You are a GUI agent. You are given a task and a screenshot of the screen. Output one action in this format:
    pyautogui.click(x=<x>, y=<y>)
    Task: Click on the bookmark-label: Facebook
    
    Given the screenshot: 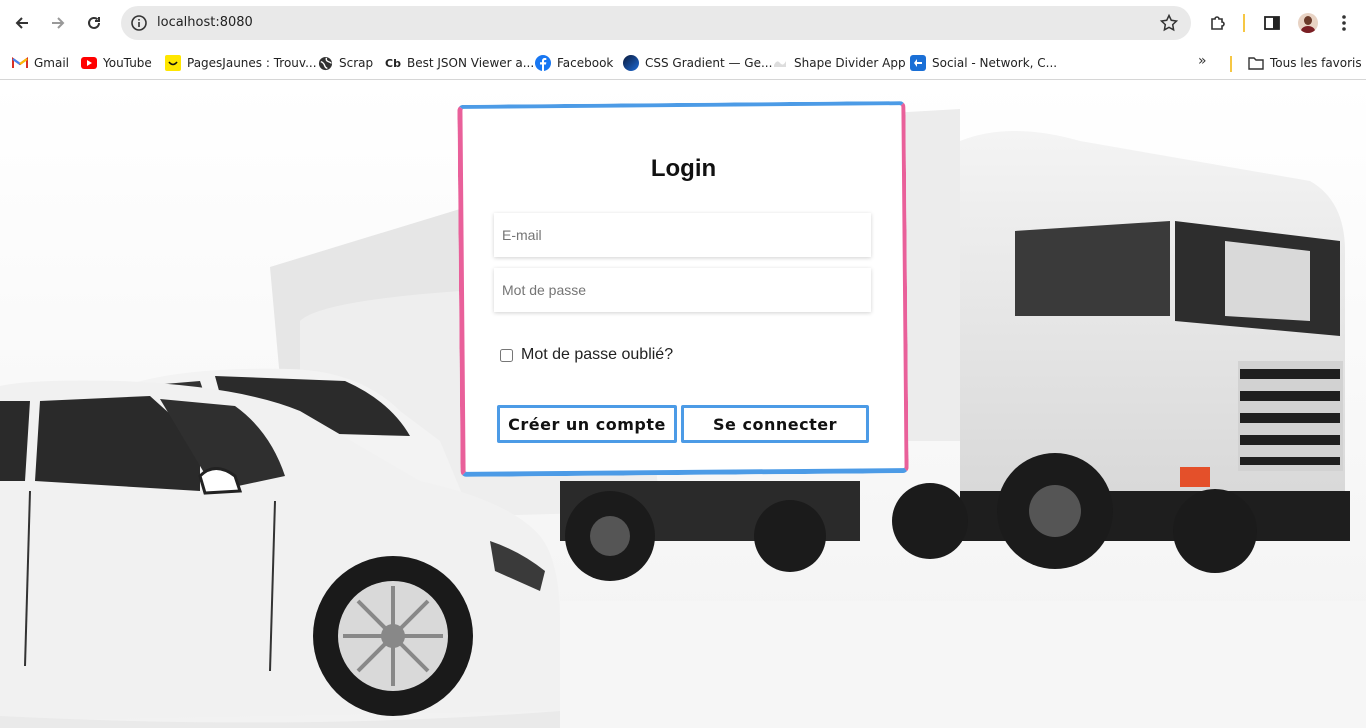 What is the action you would take?
    pyautogui.click(x=585, y=63)
    